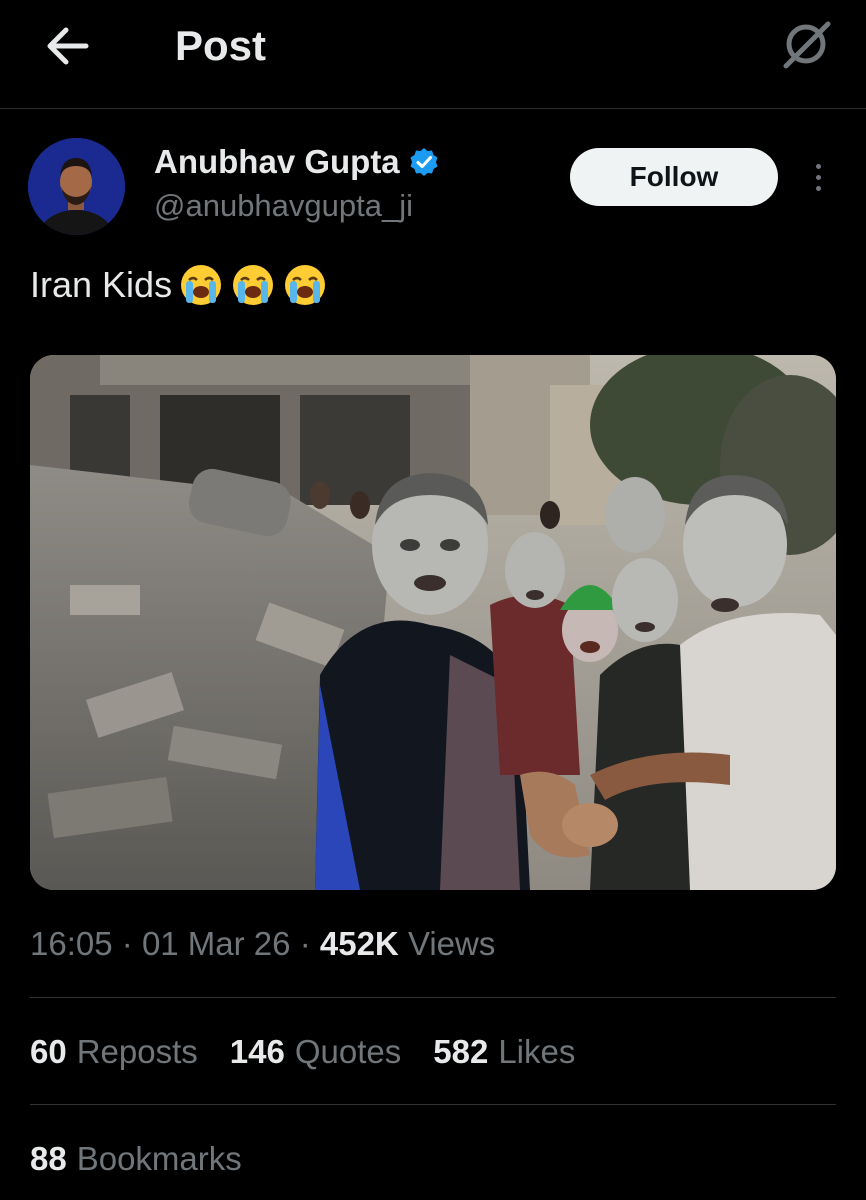 This screenshot has width=866, height=1200. I want to click on quotes-label: Quotes, so click(348, 1051).